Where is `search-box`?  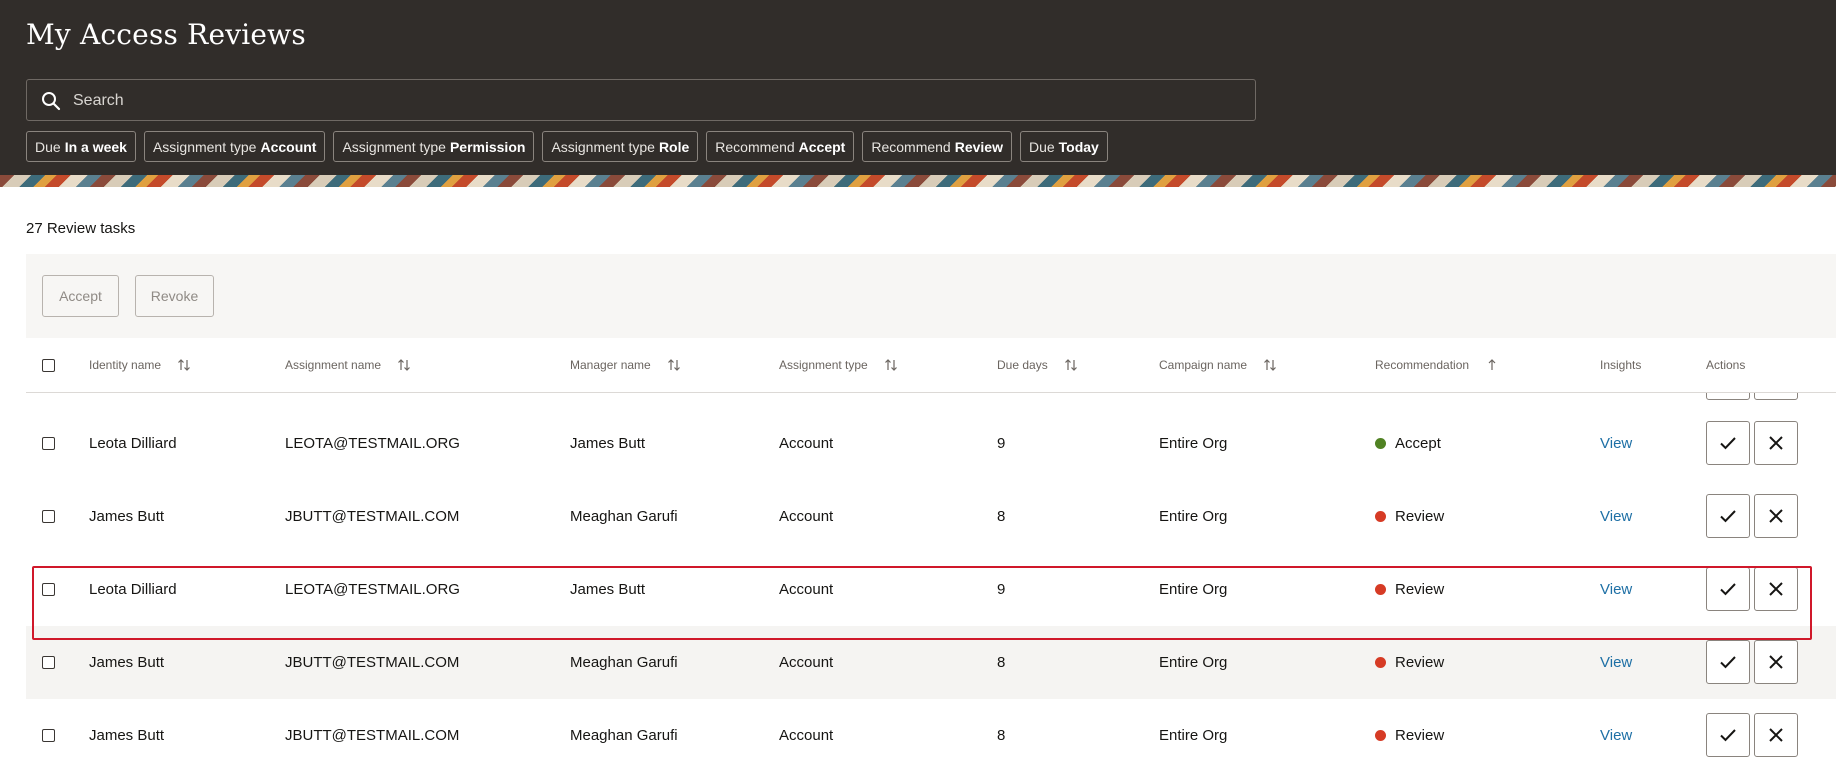
search-box is located at coordinates (641, 100).